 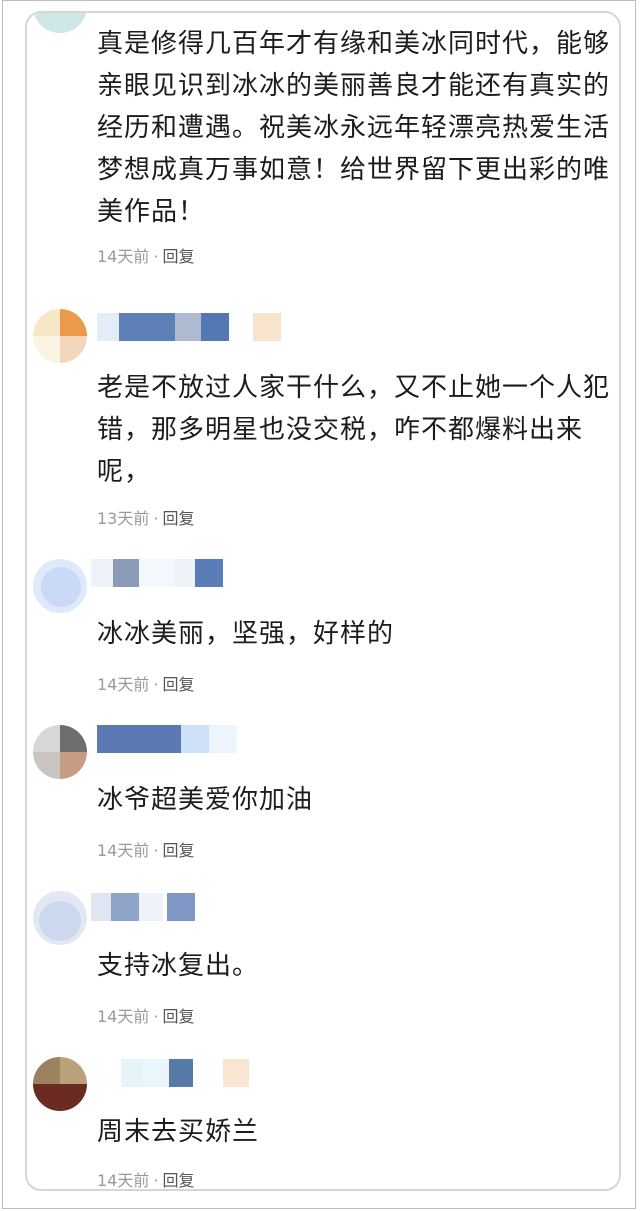 I want to click on comment-time: 13天前, so click(x=123, y=518).